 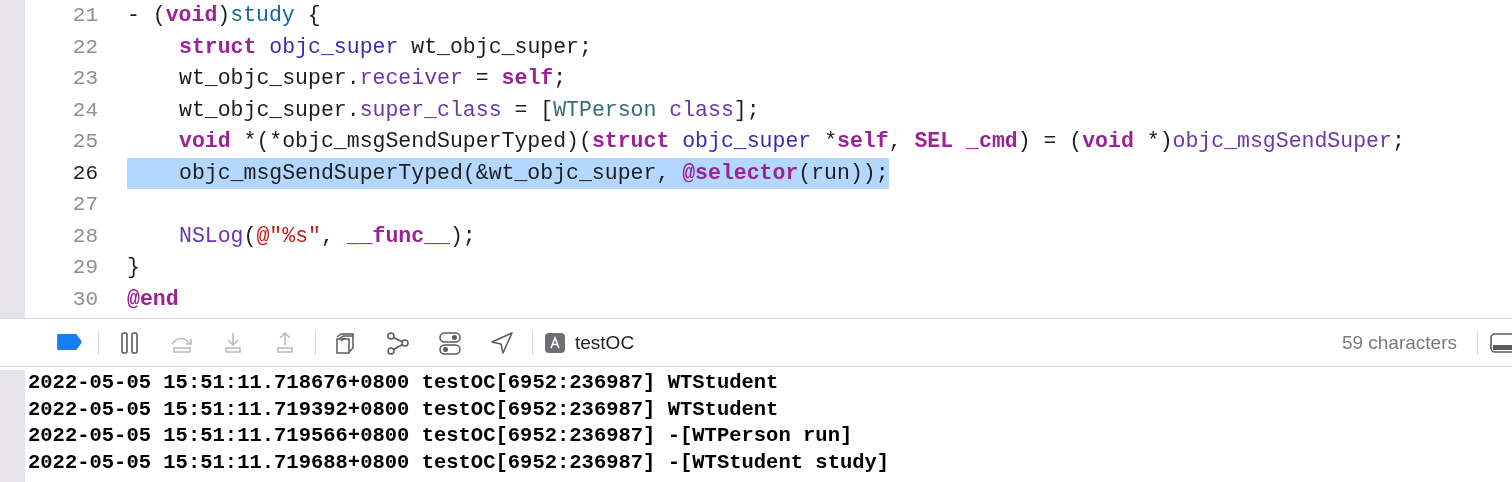 What do you see at coordinates (450, 342) in the screenshot?
I see `toggles-icon` at bounding box center [450, 342].